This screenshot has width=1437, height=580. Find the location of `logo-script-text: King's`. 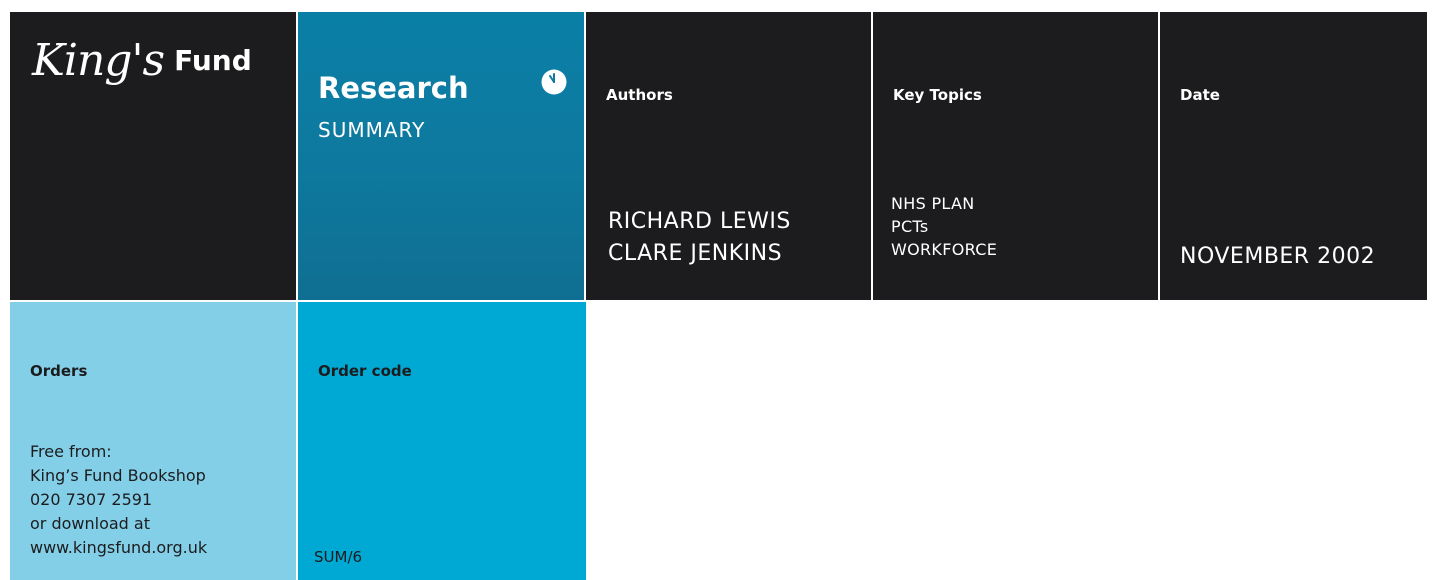

logo-script-text: King's is located at coordinates (98, 60).